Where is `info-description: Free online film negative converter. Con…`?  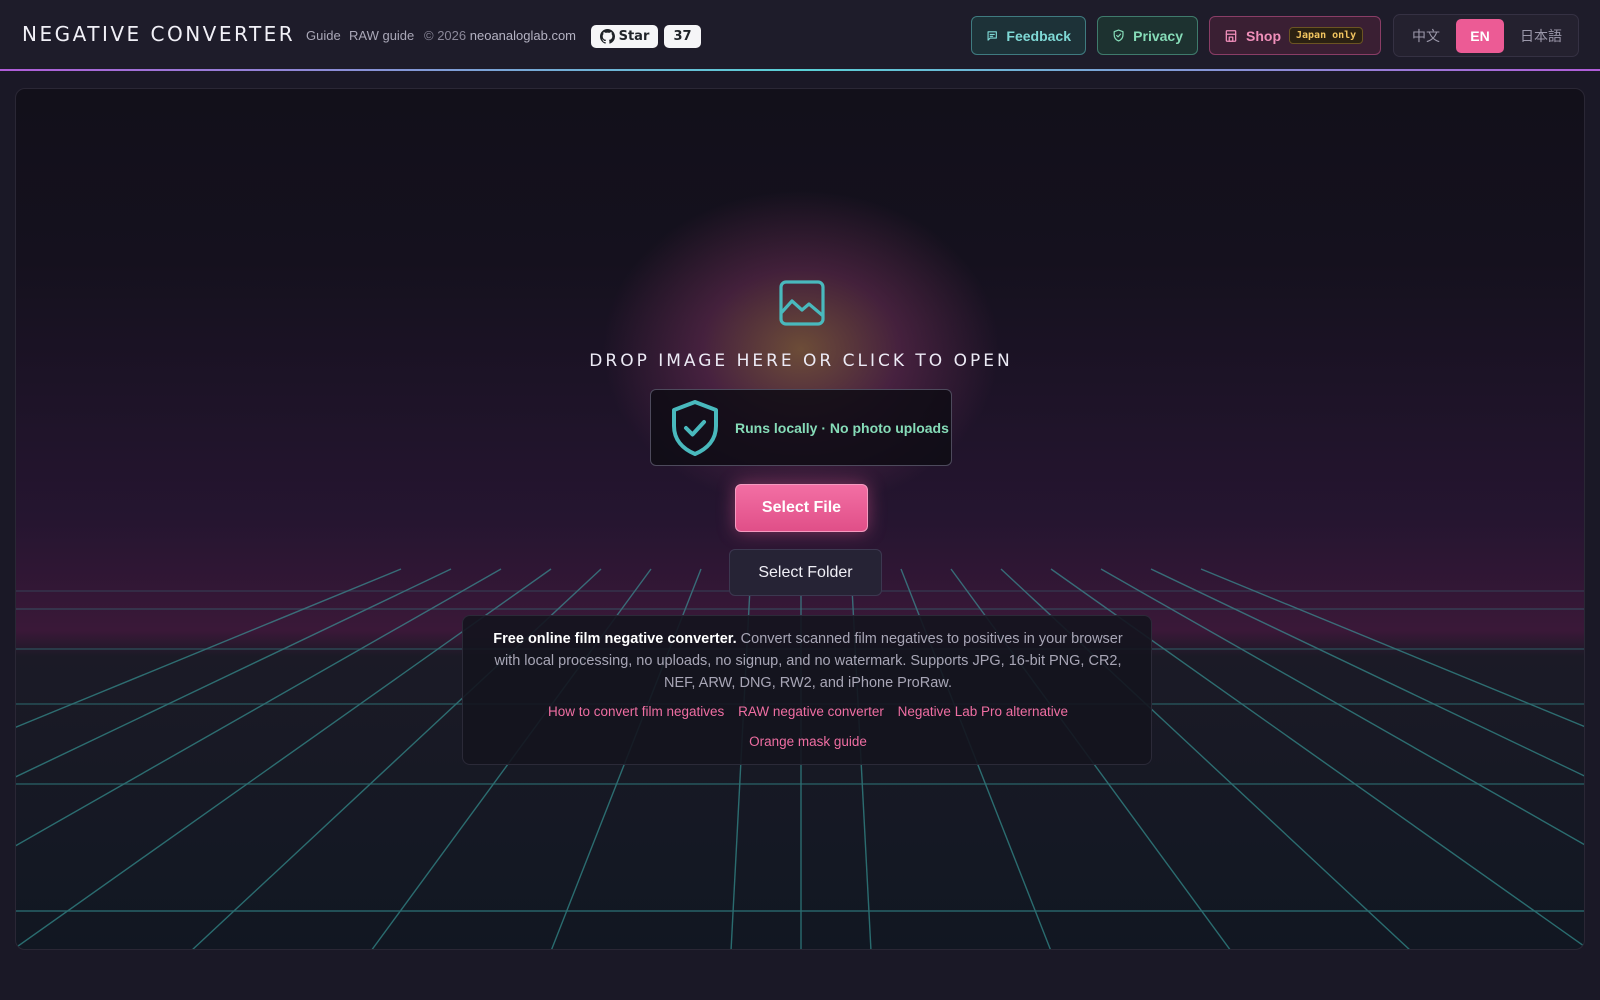
info-description: Free online film negative converter. Con… is located at coordinates (808, 661).